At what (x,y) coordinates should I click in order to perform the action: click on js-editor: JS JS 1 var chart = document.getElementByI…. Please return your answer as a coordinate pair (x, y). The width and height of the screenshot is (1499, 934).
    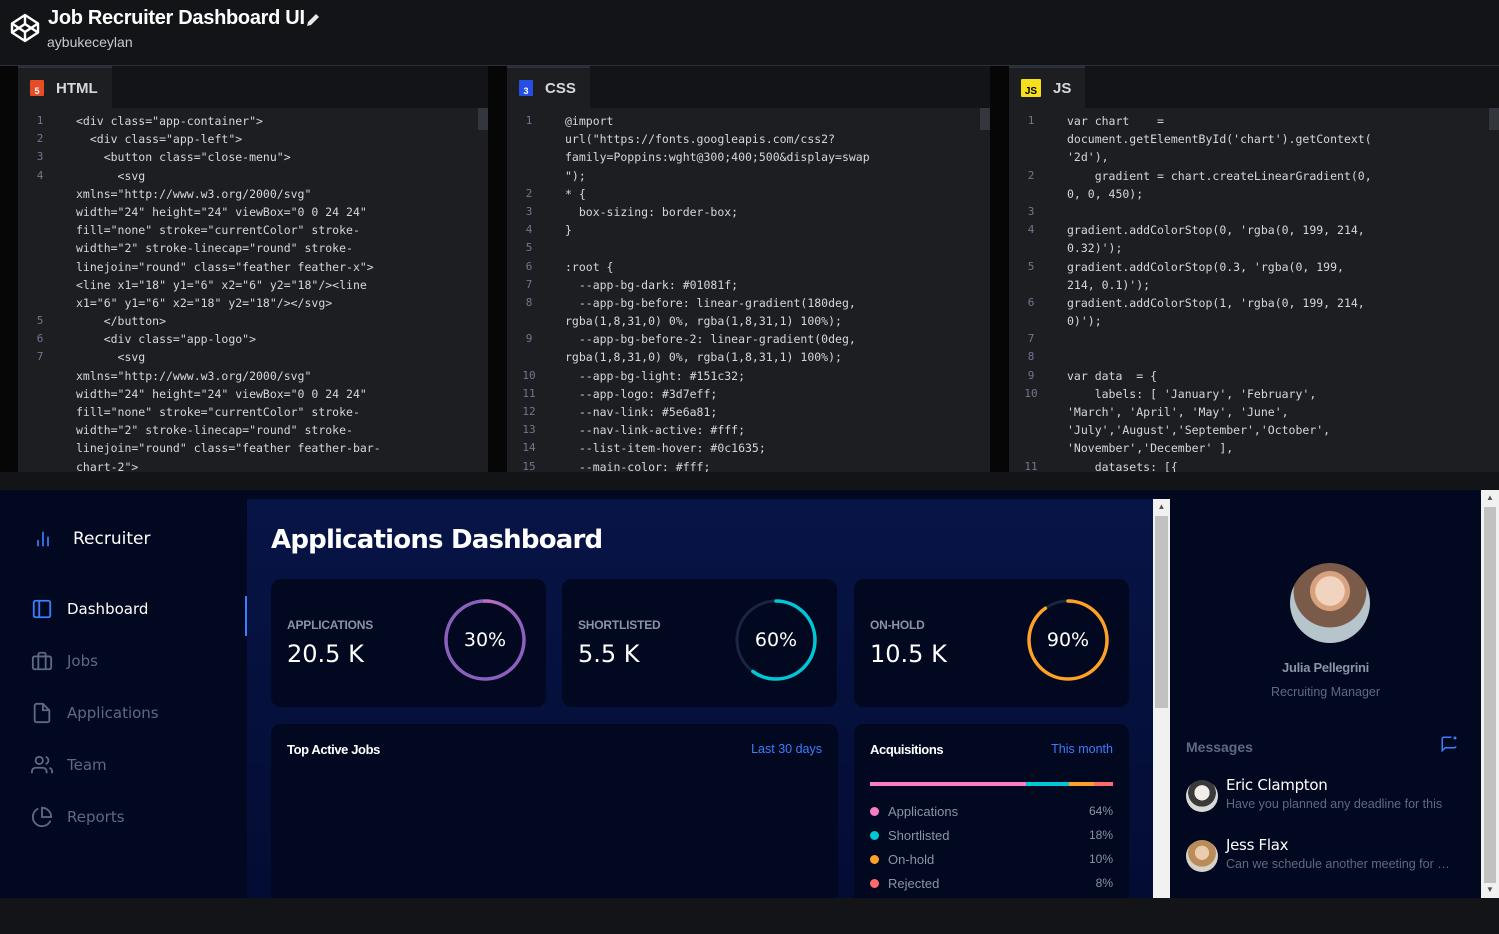
    Looking at the image, I should click on (1254, 269).